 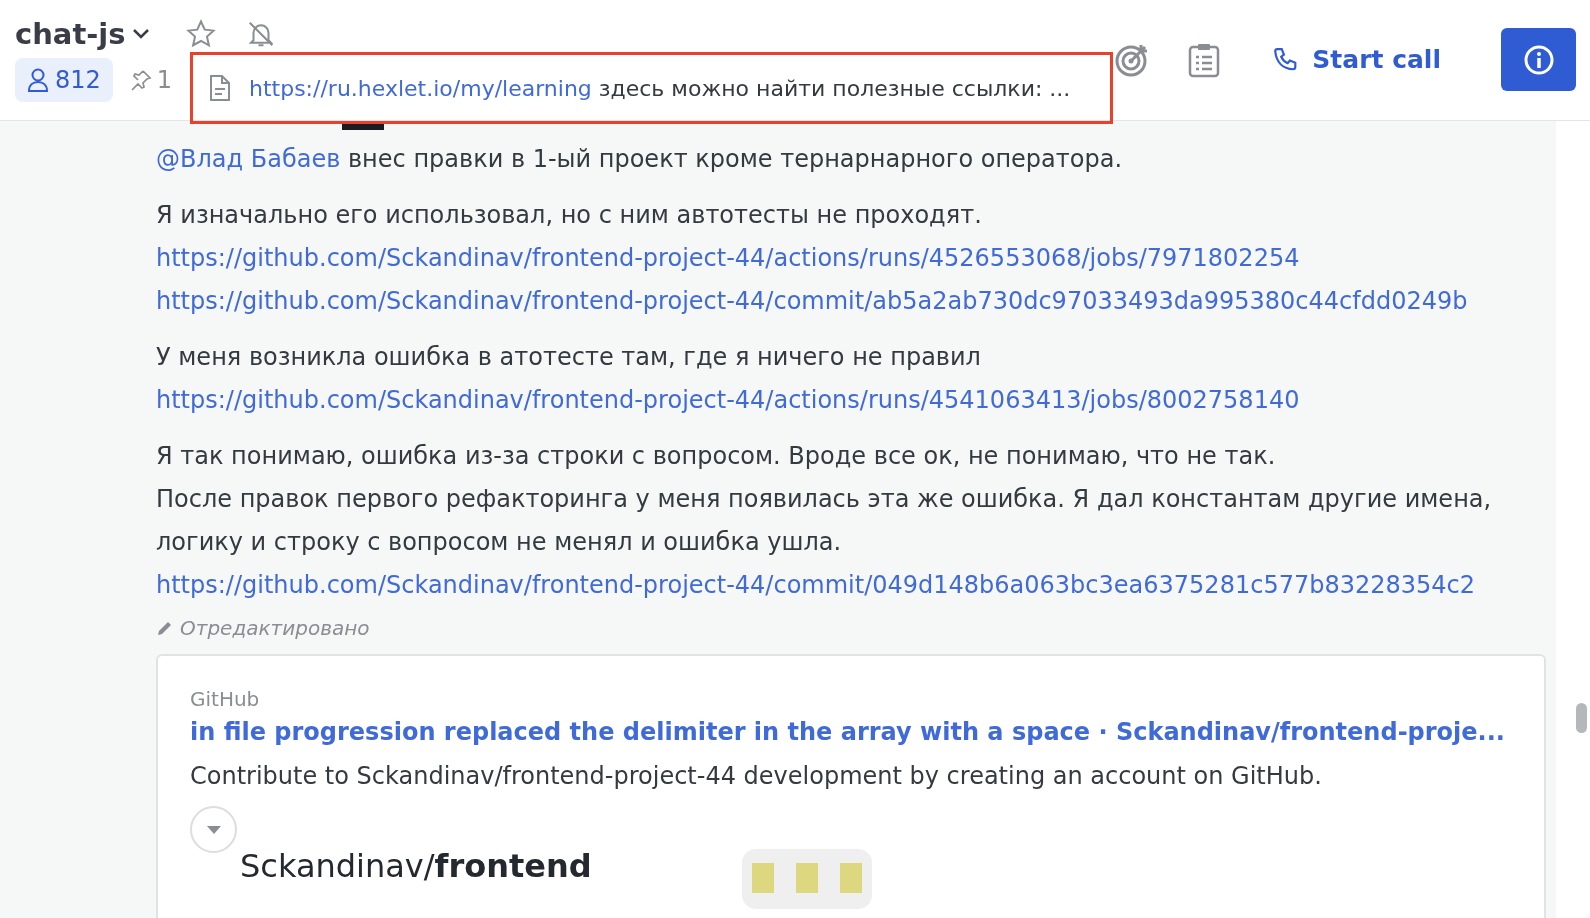 I want to click on message-link: https://github.com/Sckandinav/frontend-project-44/commit/049d148b6a063bc3ea6375281c577b83228354c2, so click(x=816, y=585).